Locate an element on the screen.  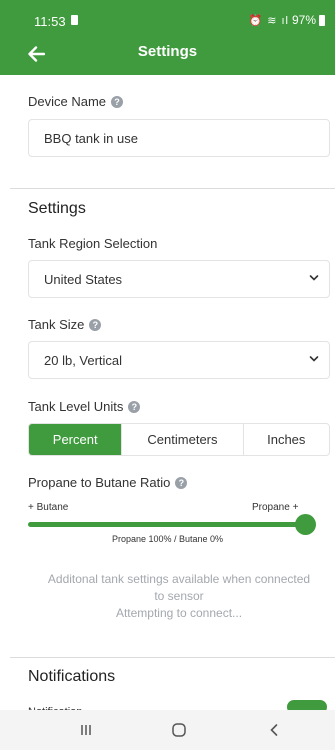
units-option-percent: Percent is located at coordinates (76, 439).